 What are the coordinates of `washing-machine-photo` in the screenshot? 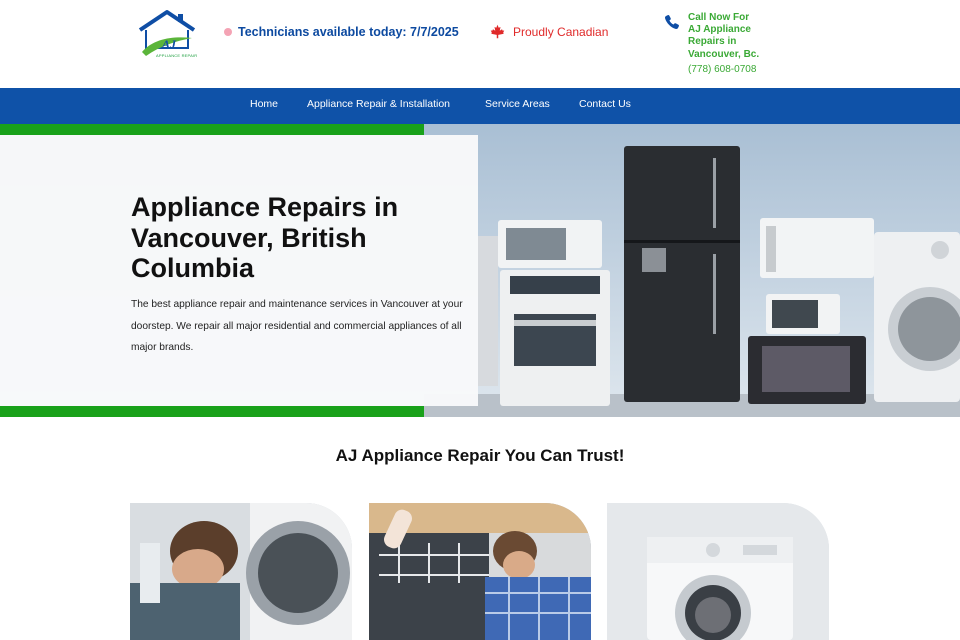 It's located at (718, 571).